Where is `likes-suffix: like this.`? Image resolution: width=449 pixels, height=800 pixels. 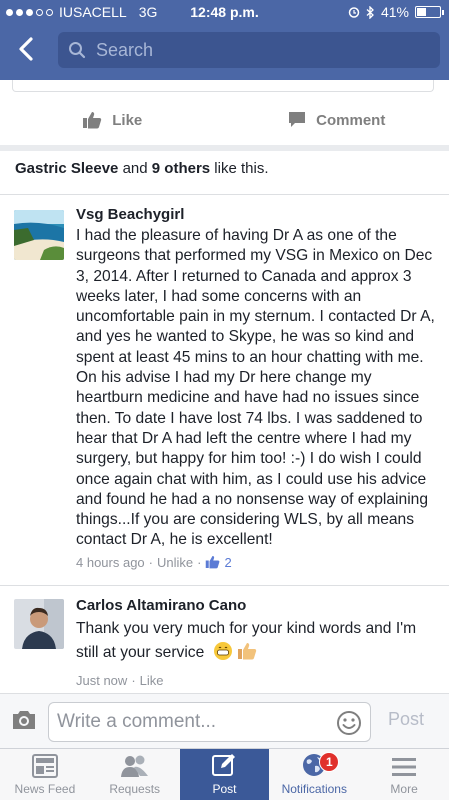
likes-suffix: like this. is located at coordinates (239, 168).